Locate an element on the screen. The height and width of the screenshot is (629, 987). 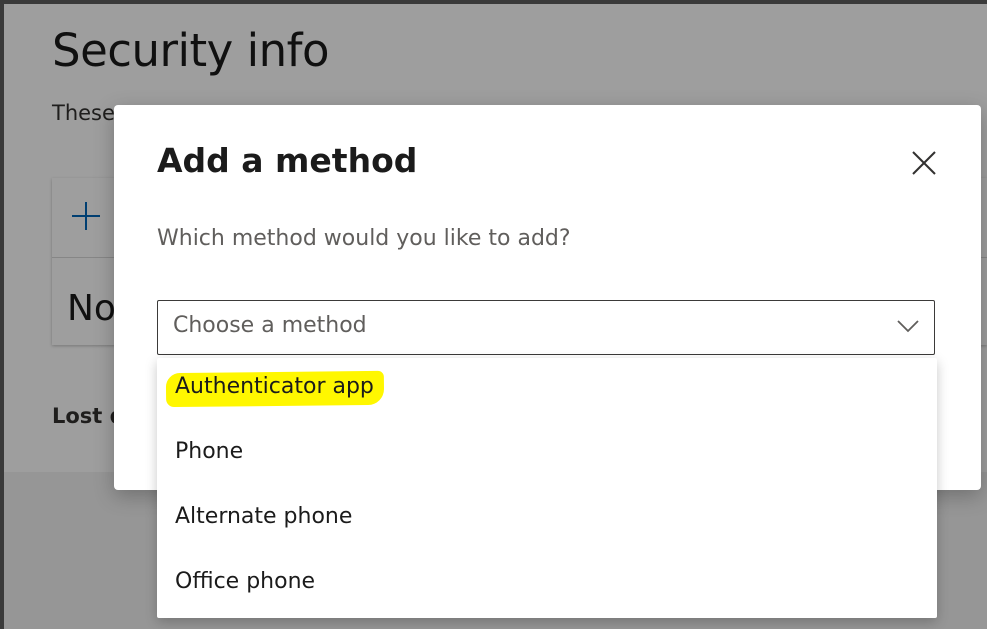
window-border-left is located at coordinates (2, 314).